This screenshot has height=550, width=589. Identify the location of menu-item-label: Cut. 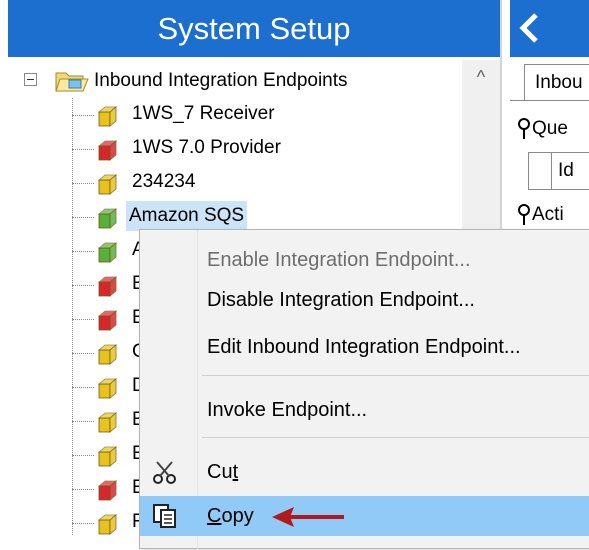
(222, 472).